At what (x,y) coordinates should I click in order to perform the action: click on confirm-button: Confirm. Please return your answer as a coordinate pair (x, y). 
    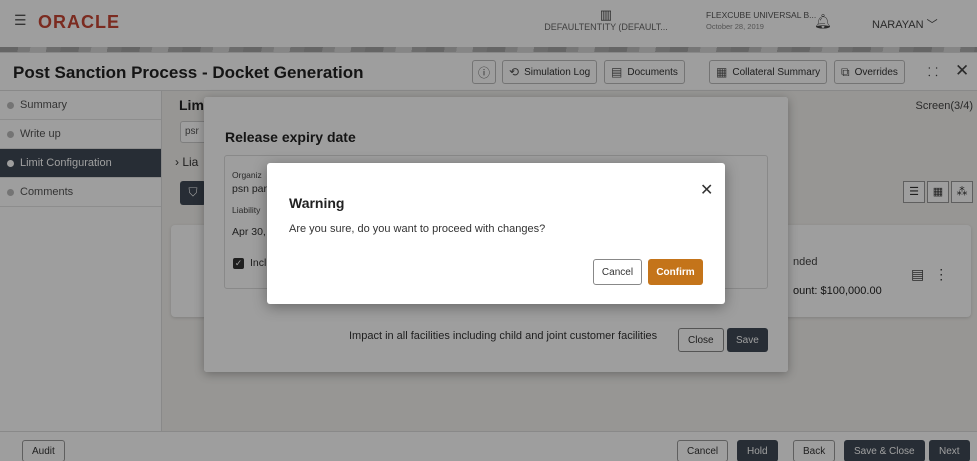
    Looking at the image, I should click on (675, 272).